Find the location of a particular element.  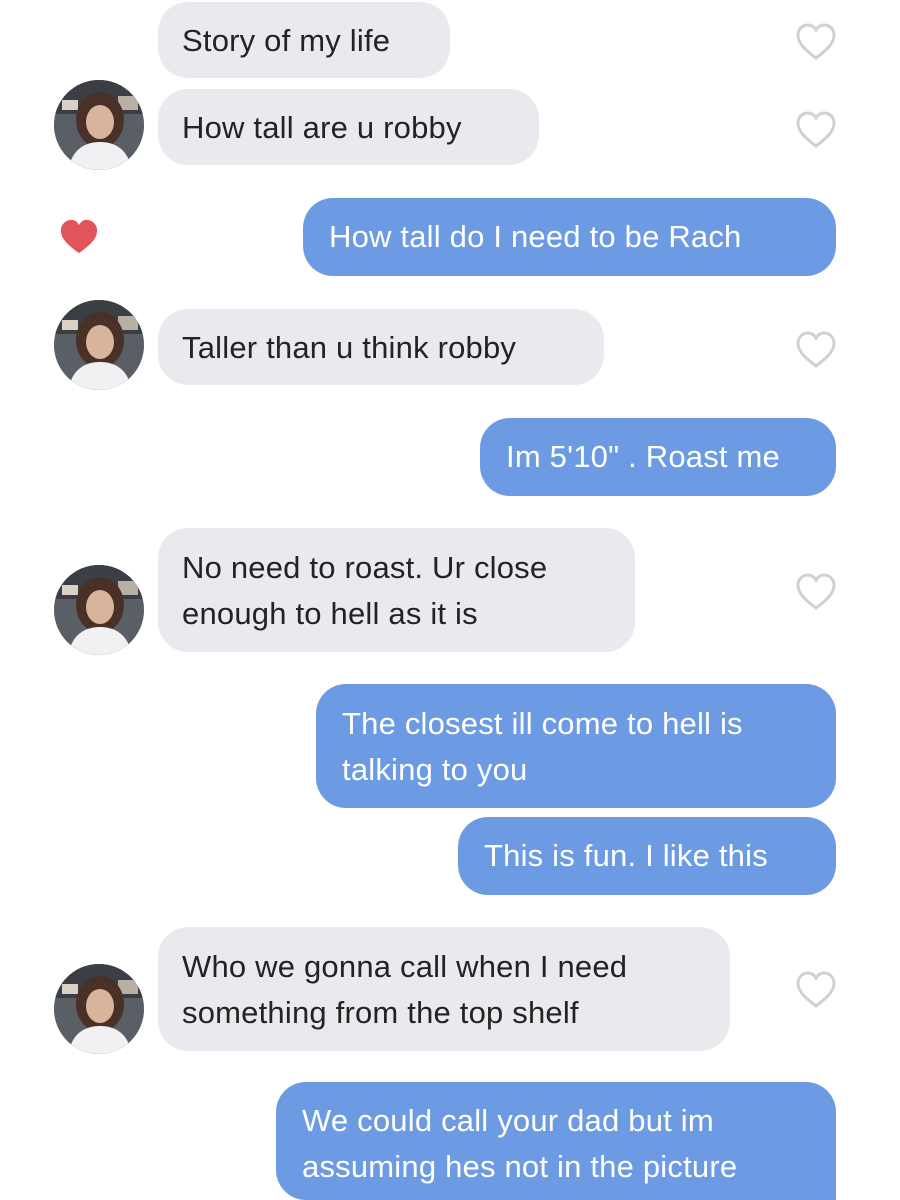

incoming-message: How tall are u robby is located at coordinates (348, 127).